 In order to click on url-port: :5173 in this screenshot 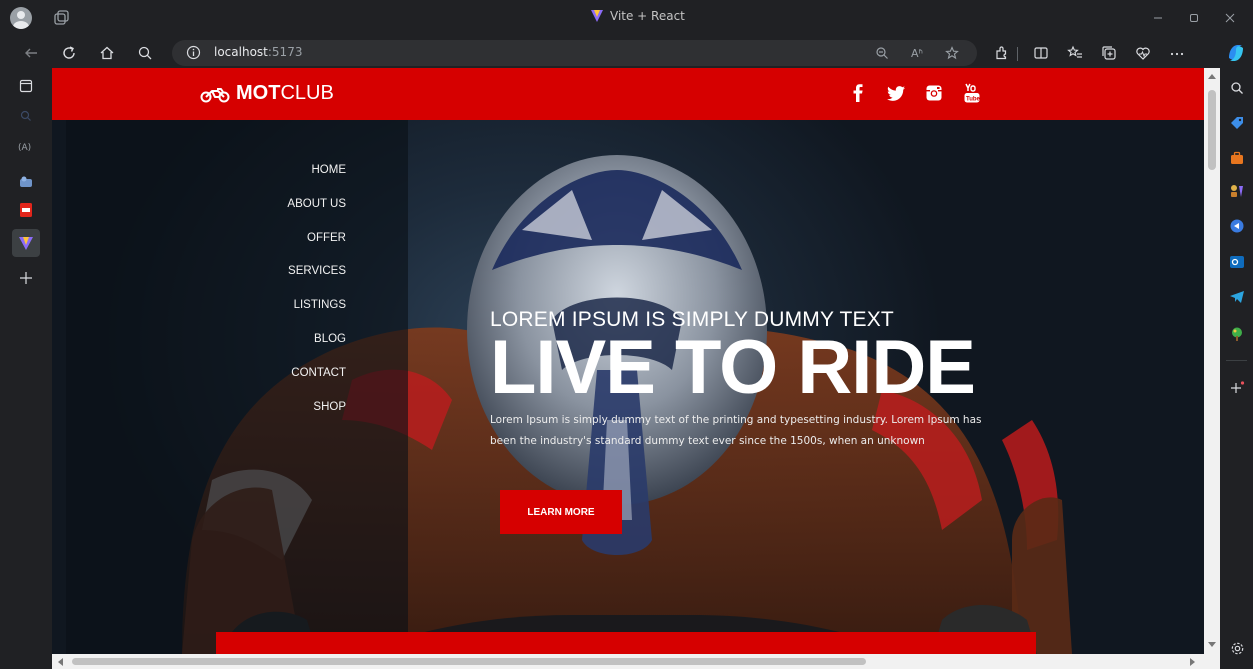, I will do `click(285, 52)`.